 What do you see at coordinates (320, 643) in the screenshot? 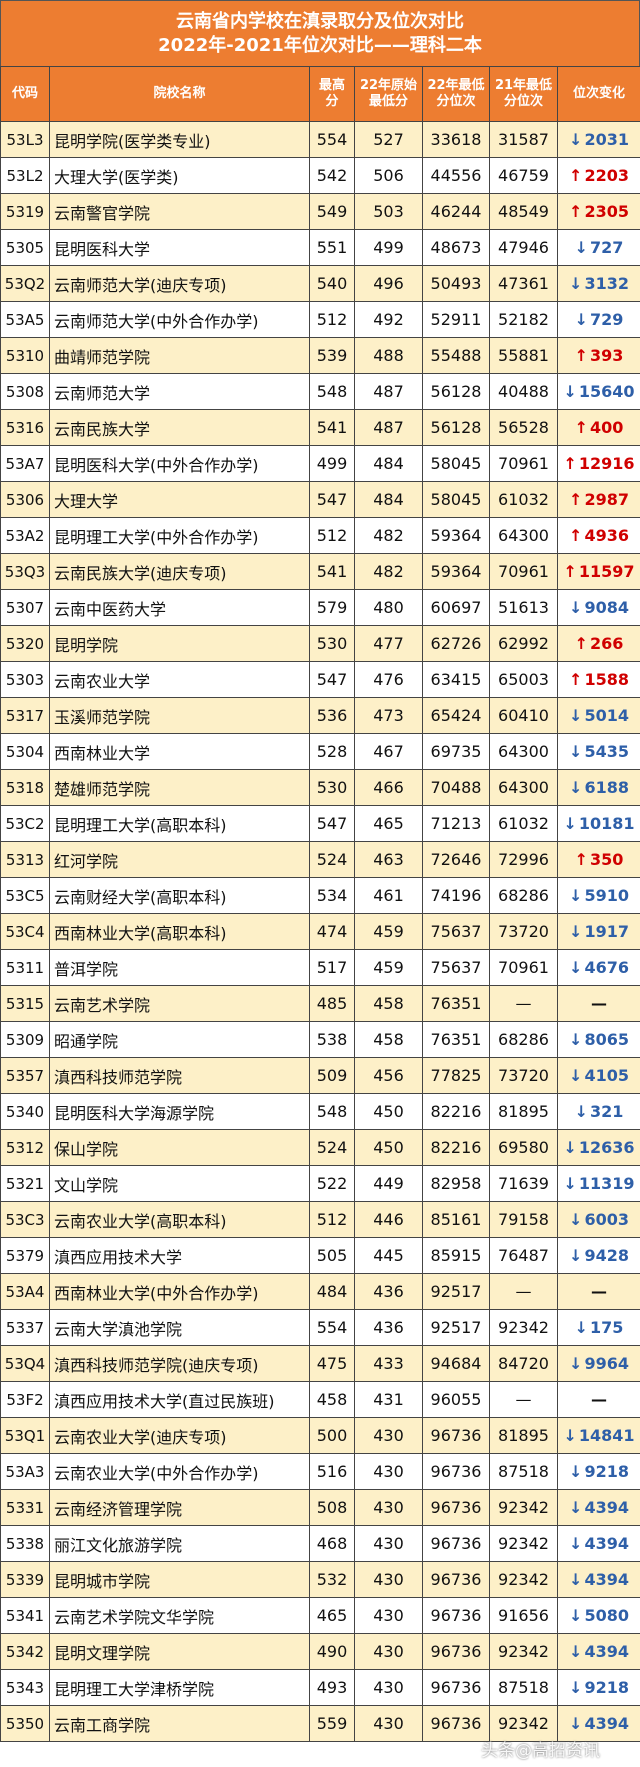
I see `table-row: 5320 昆明学院 530 477 62726 62992 ↑ 266` at bounding box center [320, 643].